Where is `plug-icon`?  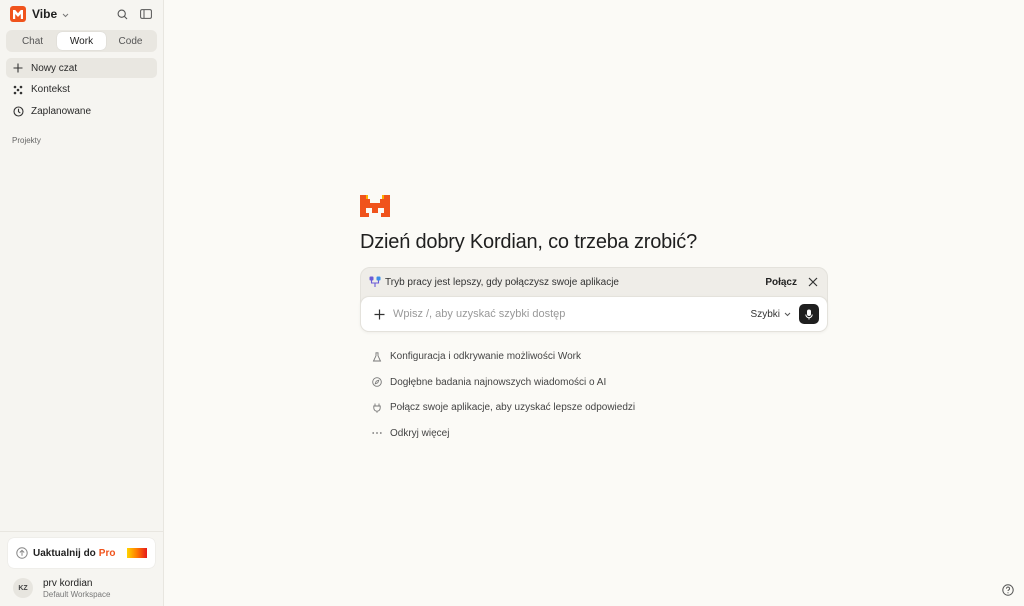
plug-icon is located at coordinates (377, 408).